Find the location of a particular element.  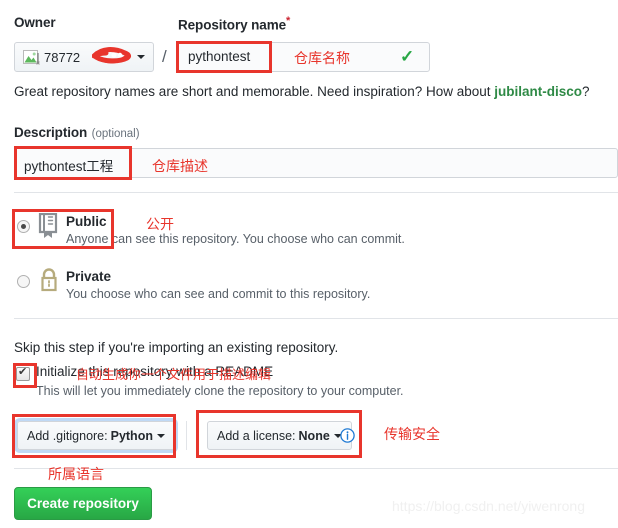

license-value: None is located at coordinates (314, 435).